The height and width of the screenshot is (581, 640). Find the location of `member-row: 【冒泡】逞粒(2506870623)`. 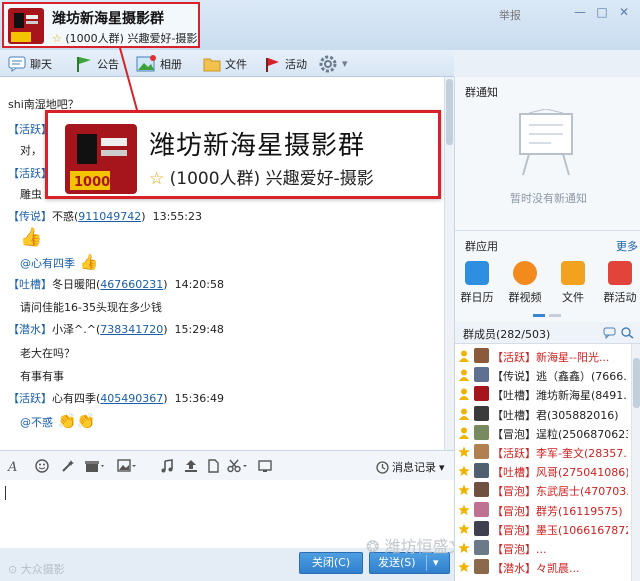

member-row: 【冒泡】逞粒(2506870623) is located at coordinates (544, 433).